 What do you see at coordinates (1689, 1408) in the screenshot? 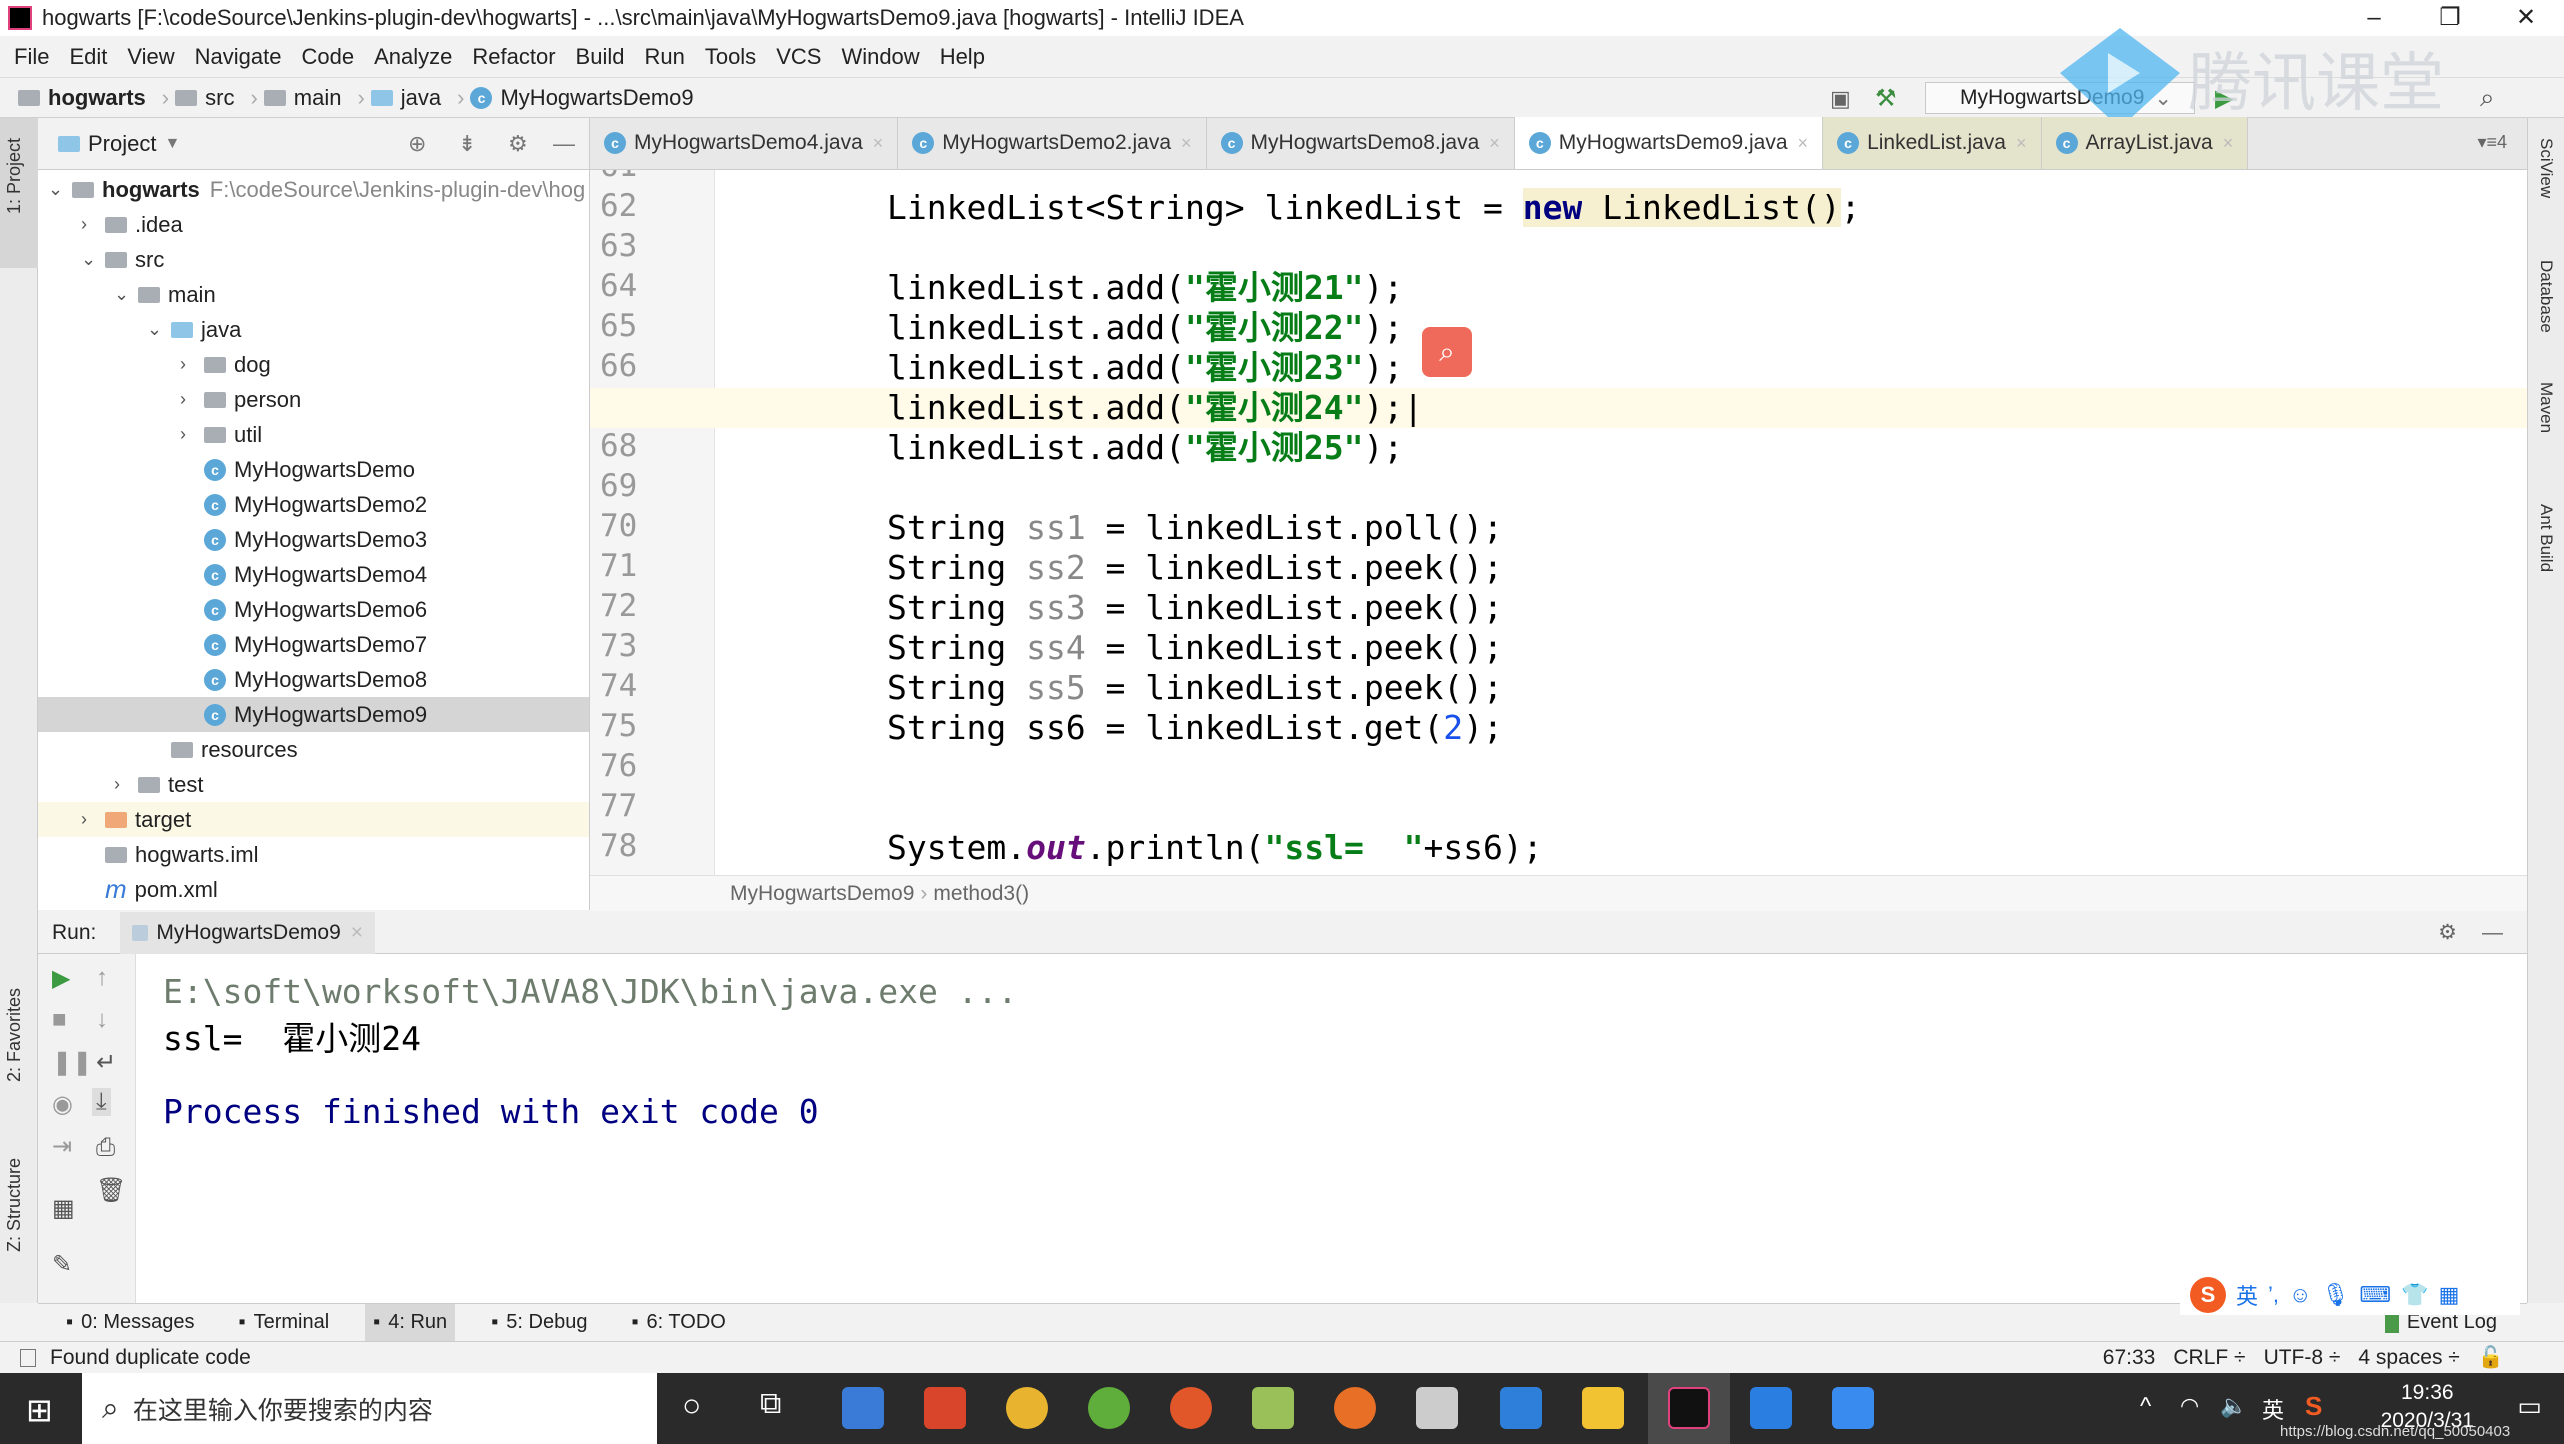
I see `intellij-taskbar-icon` at bounding box center [1689, 1408].